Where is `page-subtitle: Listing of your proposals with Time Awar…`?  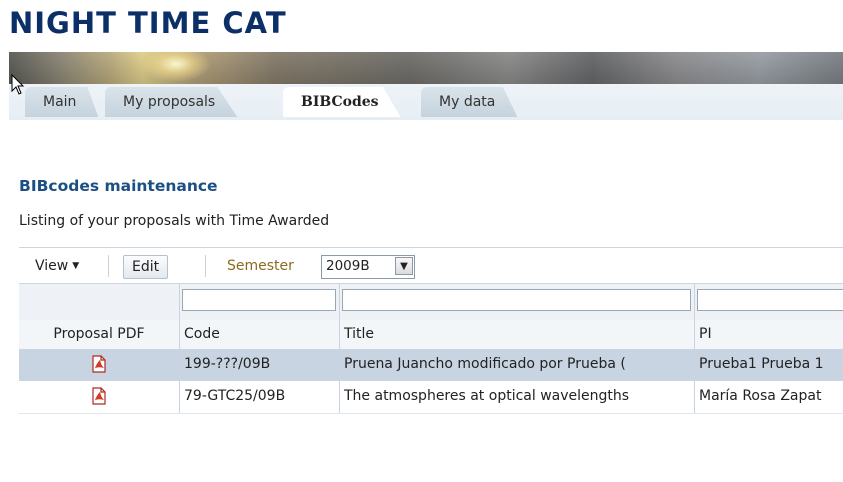 page-subtitle: Listing of your proposals with Time Awar… is located at coordinates (174, 221).